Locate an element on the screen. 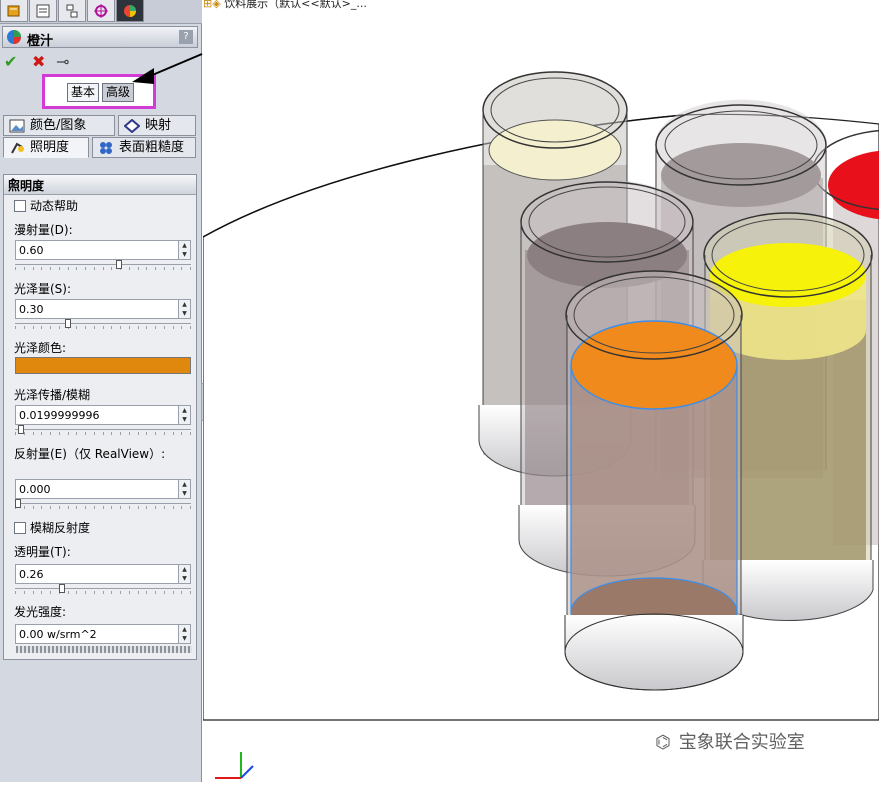  specular-input: 0.30 ▲ ▼ is located at coordinates (103, 309).